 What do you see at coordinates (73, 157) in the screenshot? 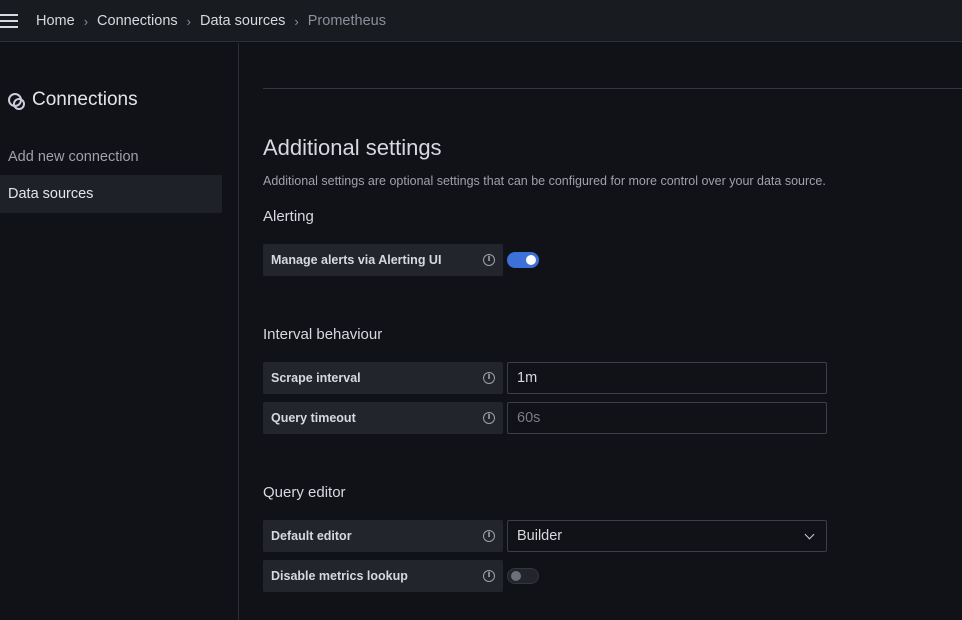
I see `sidebar-item-label: Add new connection` at bounding box center [73, 157].